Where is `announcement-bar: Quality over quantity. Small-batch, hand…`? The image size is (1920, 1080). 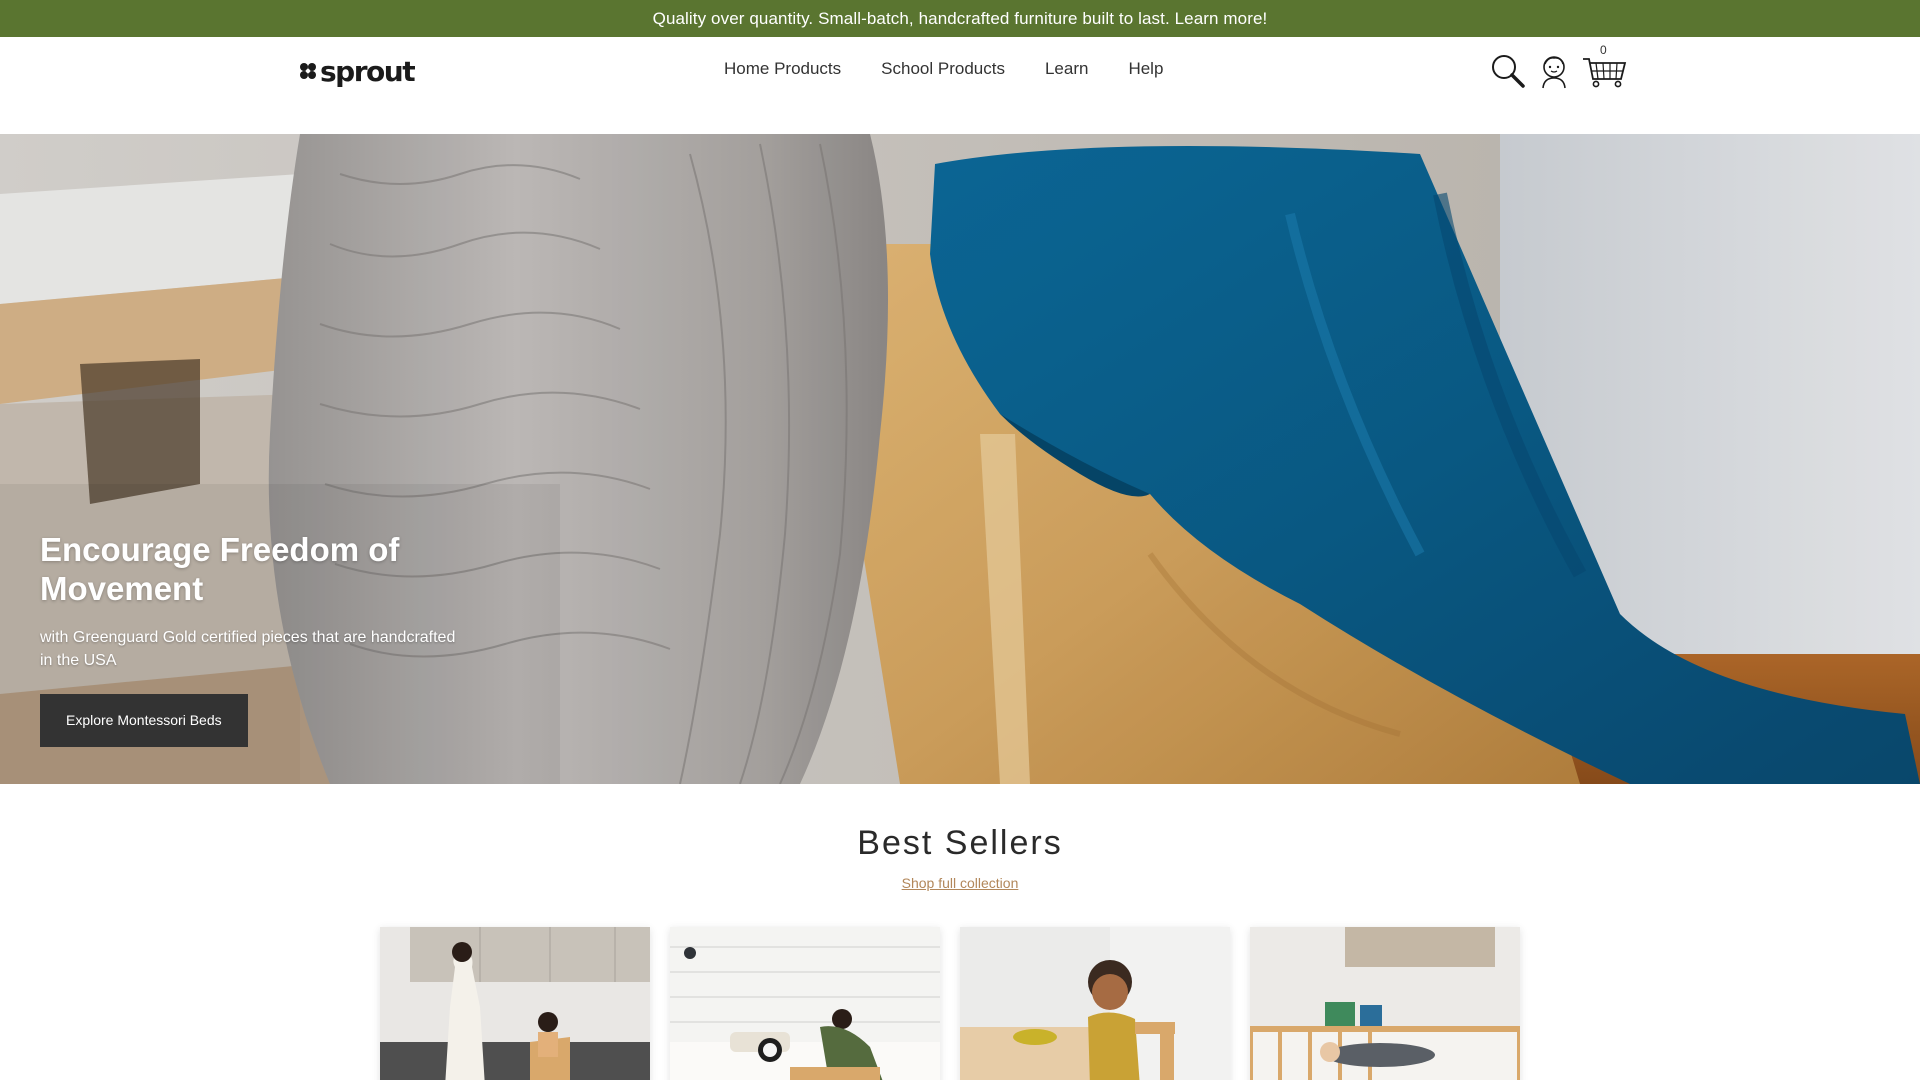
announcement-bar: Quality over quantity. Small-batch, hand… is located at coordinates (960, 18).